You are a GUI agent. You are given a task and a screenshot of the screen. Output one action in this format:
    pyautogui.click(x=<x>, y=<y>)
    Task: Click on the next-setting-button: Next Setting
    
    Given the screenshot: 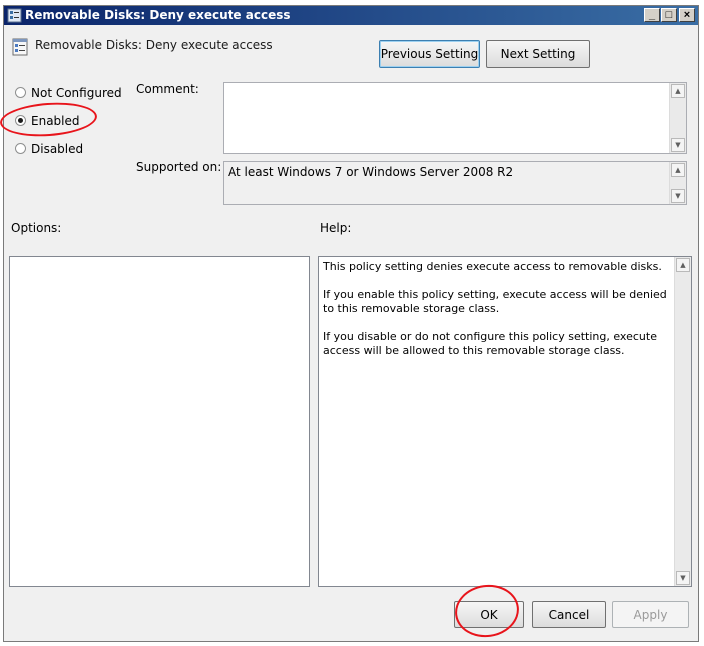 What is the action you would take?
    pyautogui.click(x=538, y=54)
    